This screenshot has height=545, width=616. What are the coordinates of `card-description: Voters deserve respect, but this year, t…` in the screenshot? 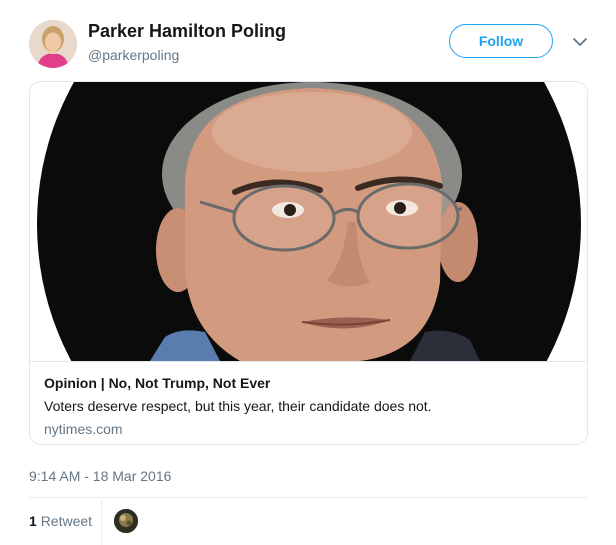 It's located at (238, 406).